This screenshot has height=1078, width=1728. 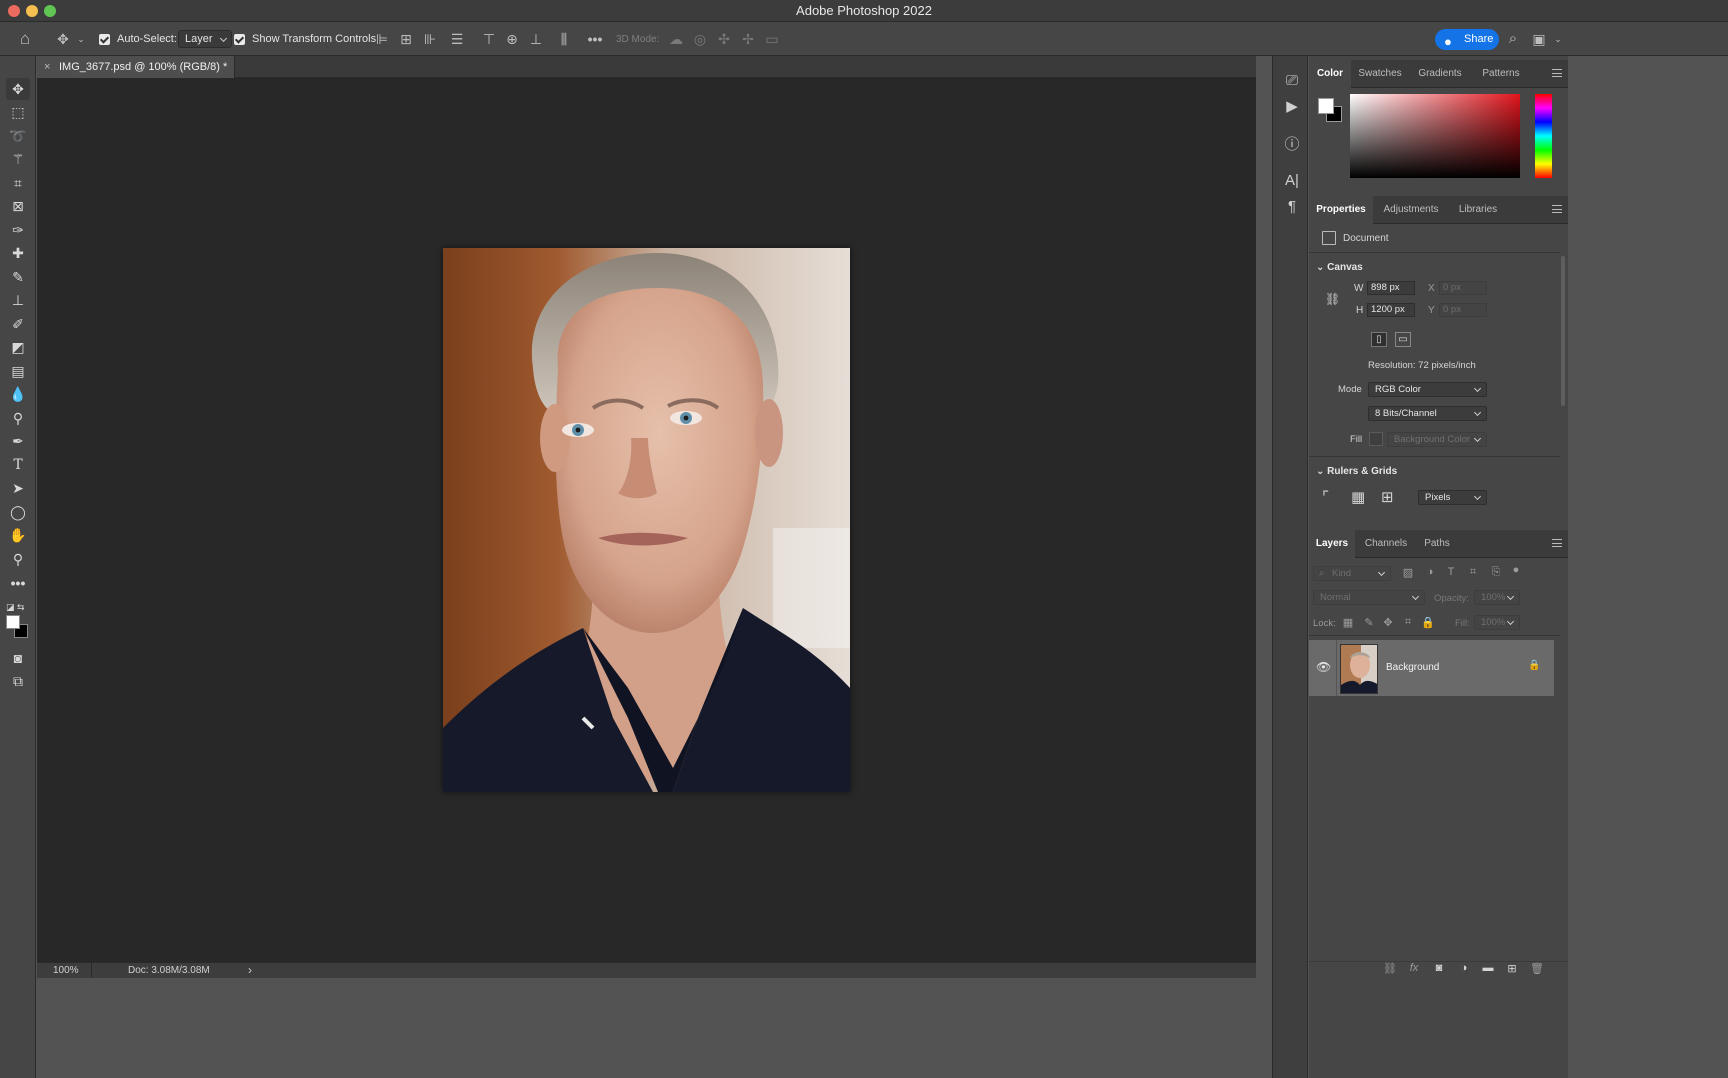 What do you see at coordinates (18, 183) in the screenshot?
I see `crop-tool-icon: ⌗` at bounding box center [18, 183].